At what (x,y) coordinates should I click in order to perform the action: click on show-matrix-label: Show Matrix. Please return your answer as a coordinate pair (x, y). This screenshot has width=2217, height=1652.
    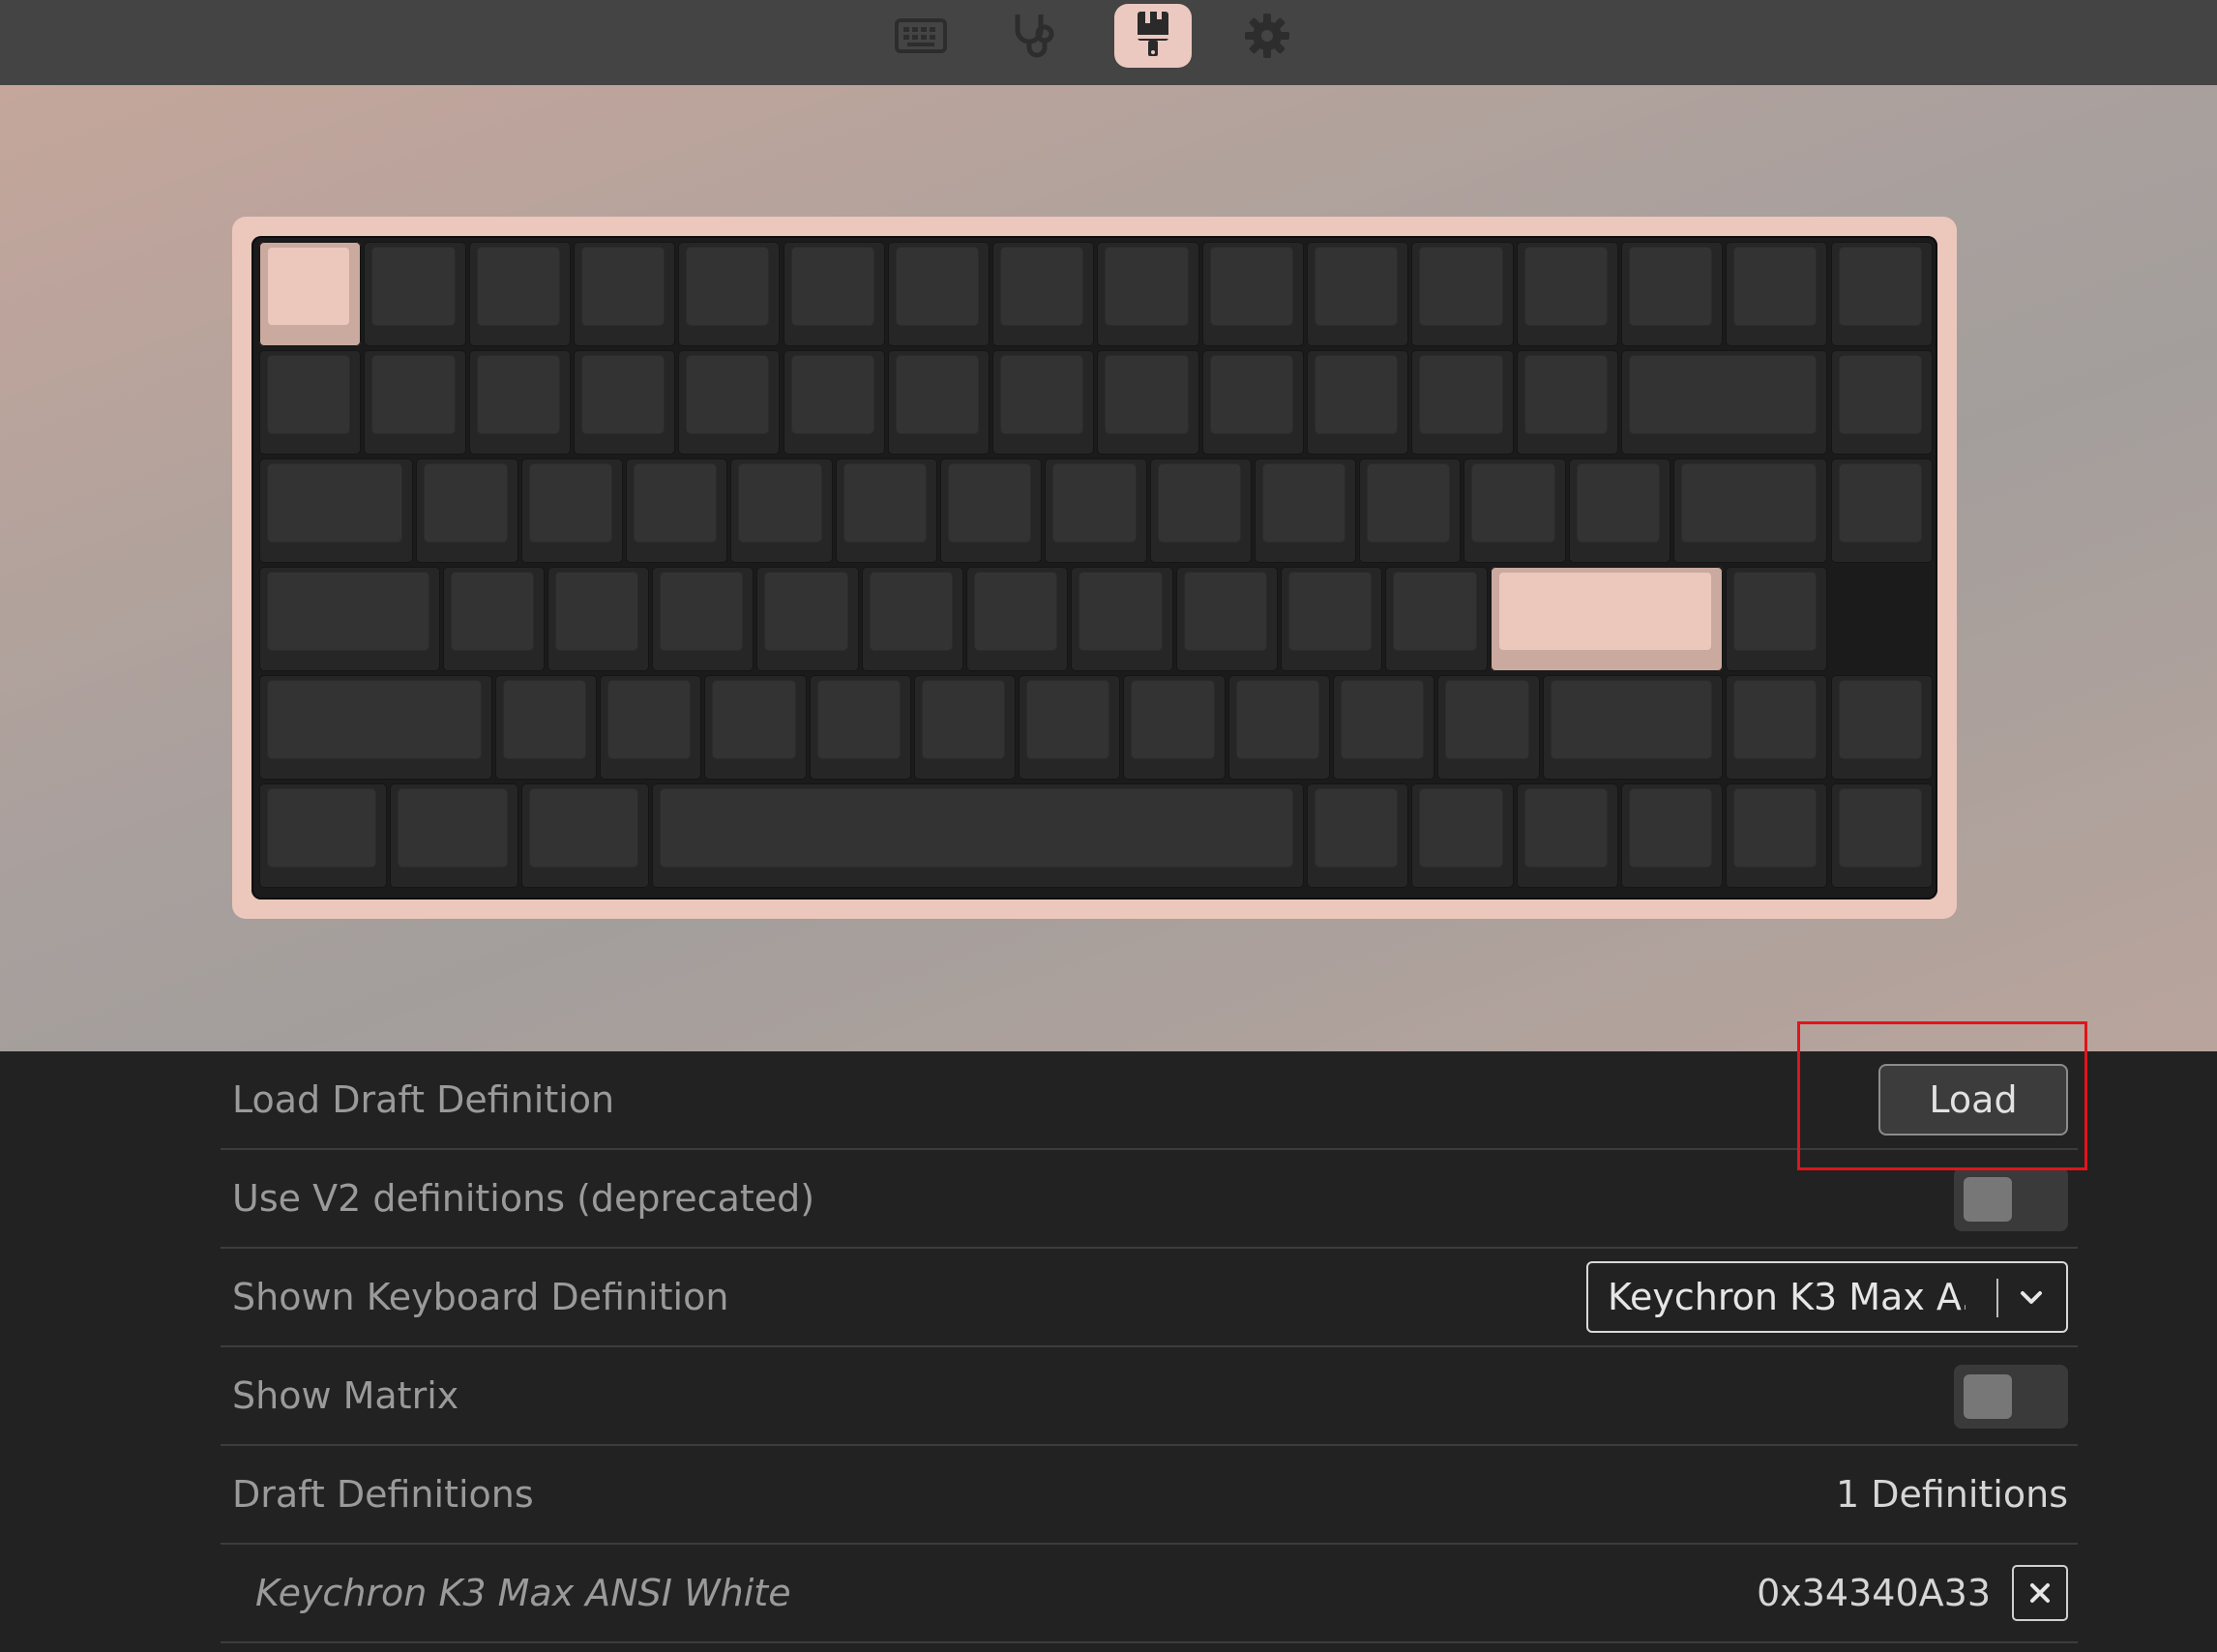
    Looking at the image, I should click on (345, 1395).